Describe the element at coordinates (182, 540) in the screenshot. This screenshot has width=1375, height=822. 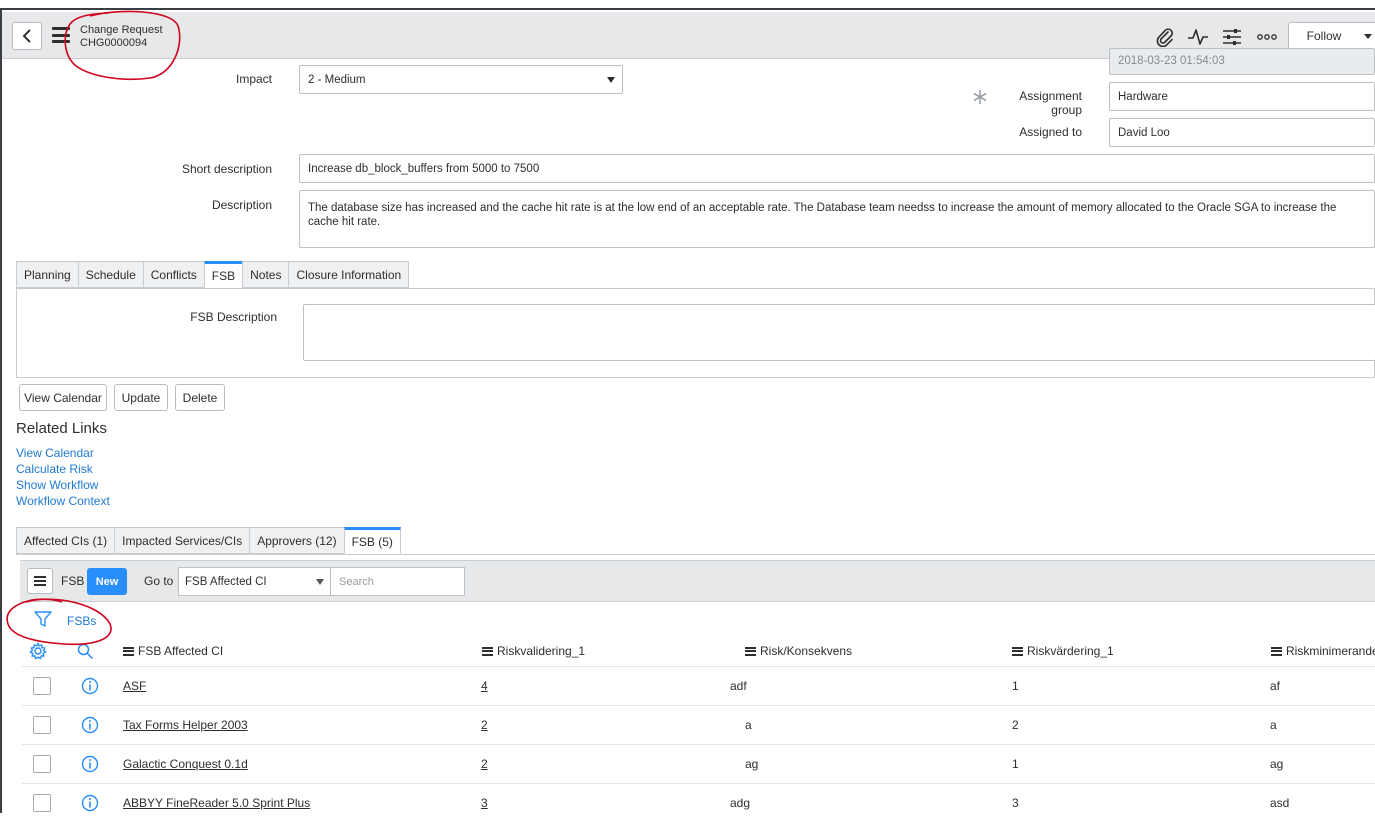
I see `tab-impacted-services: Impacted Services/CIs` at that location.